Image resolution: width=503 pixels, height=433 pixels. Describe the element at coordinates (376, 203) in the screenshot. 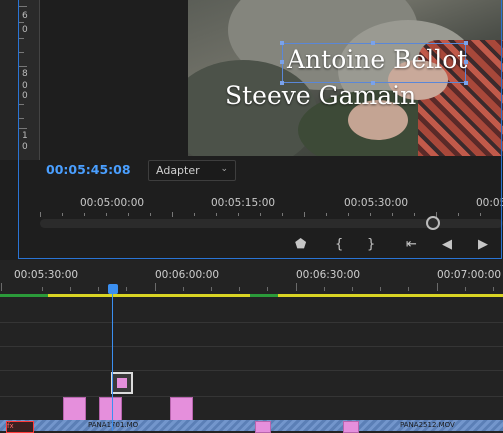

I see `ruler-time-label: 00:05:30:00` at that location.